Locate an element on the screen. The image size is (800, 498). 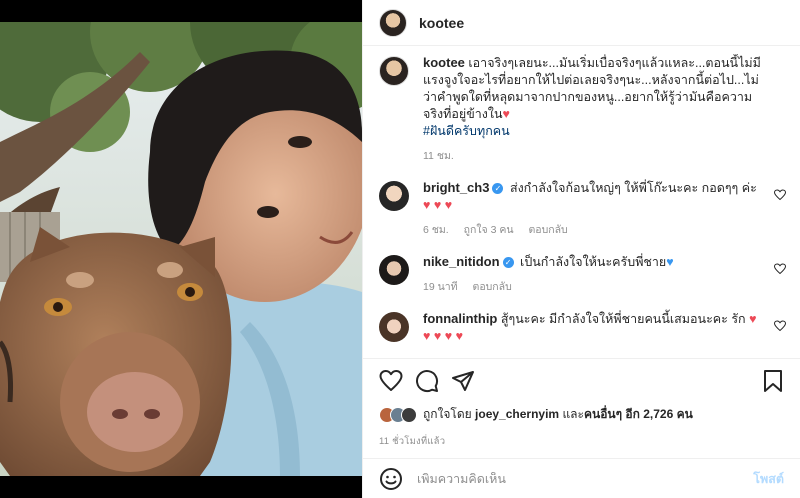
add-comment-bar: โพสต์ is located at coordinates (581, 478).